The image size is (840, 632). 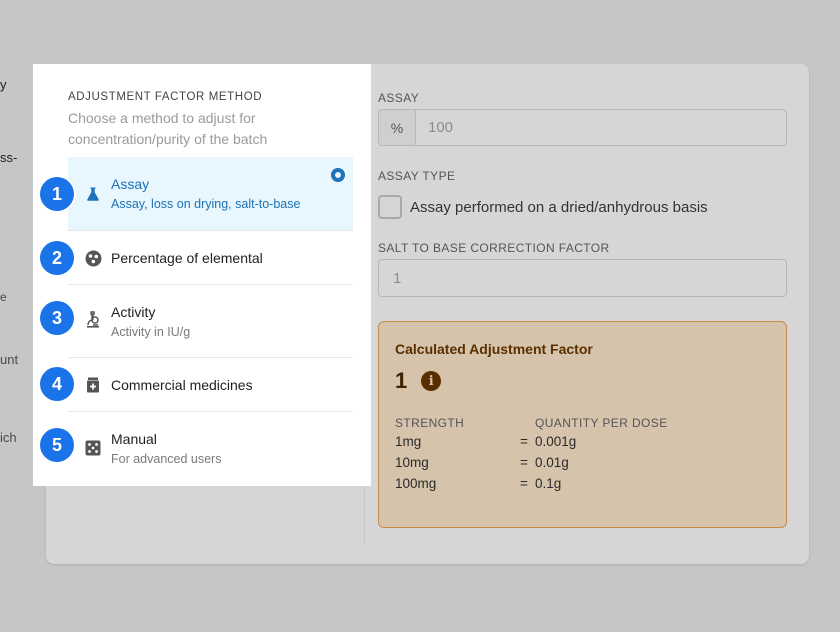 What do you see at coordinates (187, 258) in the screenshot?
I see `method-option-label: Percentage of elemental` at bounding box center [187, 258].